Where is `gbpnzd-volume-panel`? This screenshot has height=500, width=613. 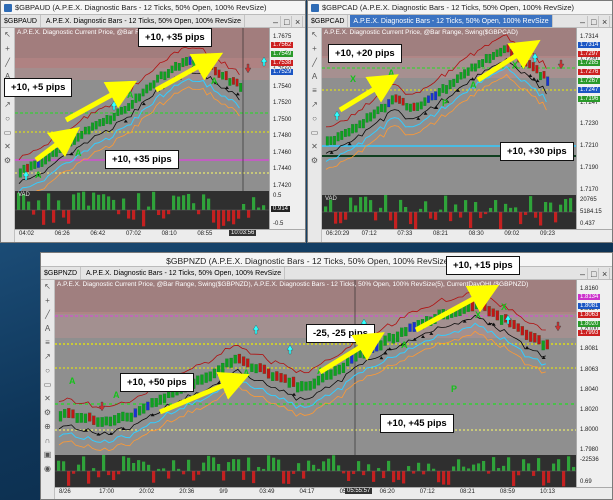
gbpnzd-volume-panel is located at coordinates (315, 471).